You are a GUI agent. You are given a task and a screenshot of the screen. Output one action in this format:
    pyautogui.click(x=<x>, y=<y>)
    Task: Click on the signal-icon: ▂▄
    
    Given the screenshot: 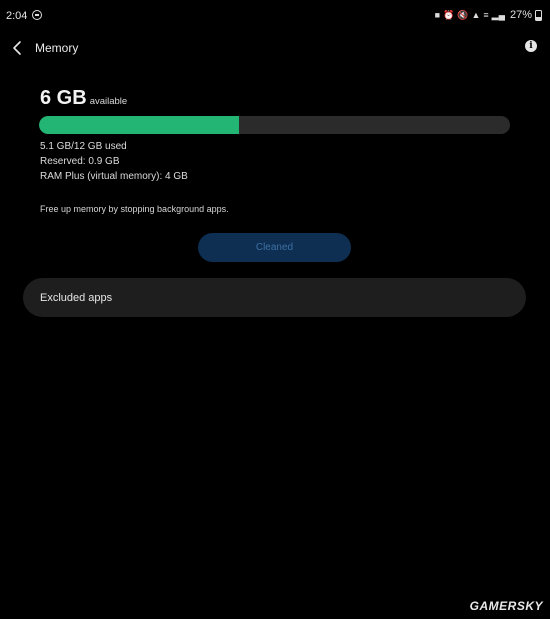 What is the action you would take?
    pyautogui.click(x=498, y=15)
    